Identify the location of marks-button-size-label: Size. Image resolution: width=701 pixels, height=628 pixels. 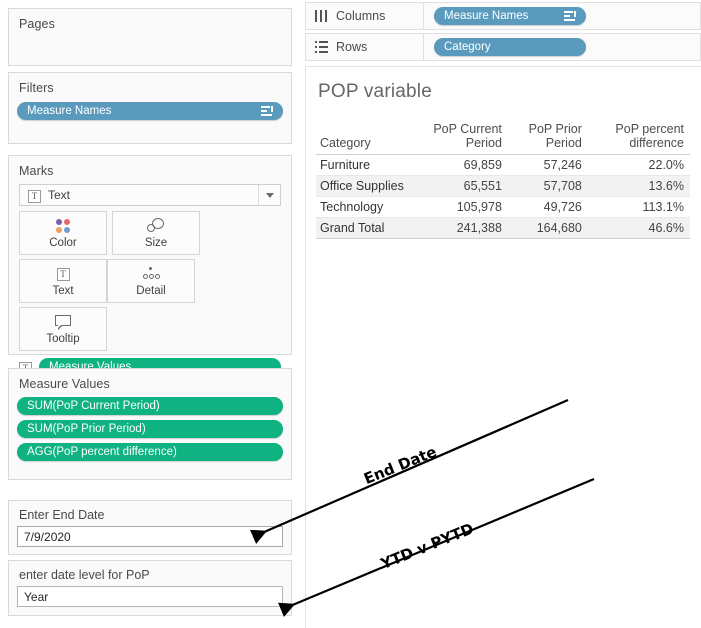
(156, 243).